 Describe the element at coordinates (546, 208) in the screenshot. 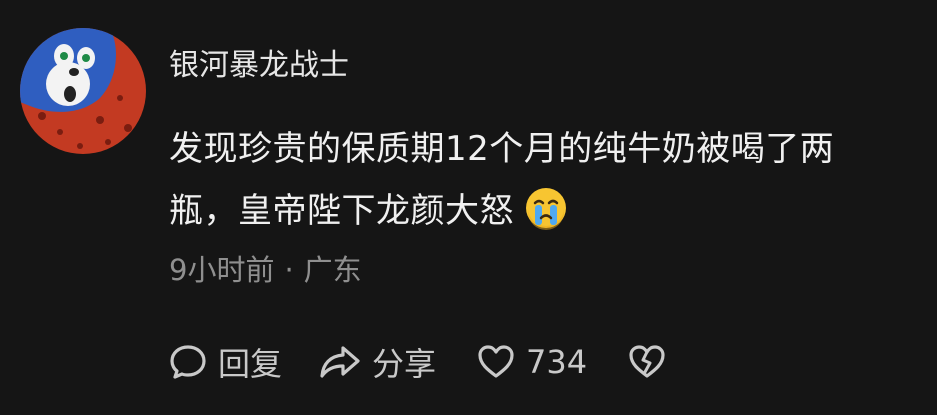

I see `crying-face-icon` at that location.